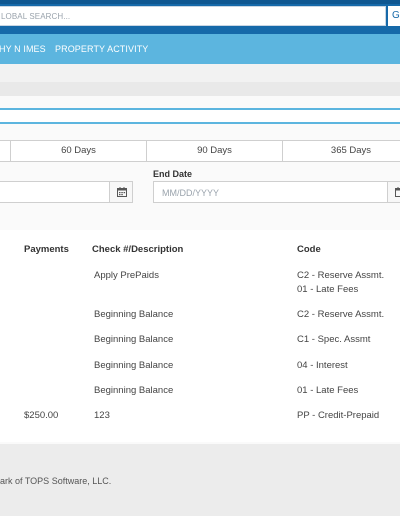 Image resolution: width=400 pixels, height=516 pixels. Describe the element at coordinates (78, 151) in the screenshot. I see `range-60-days: 60 Days` at that location.